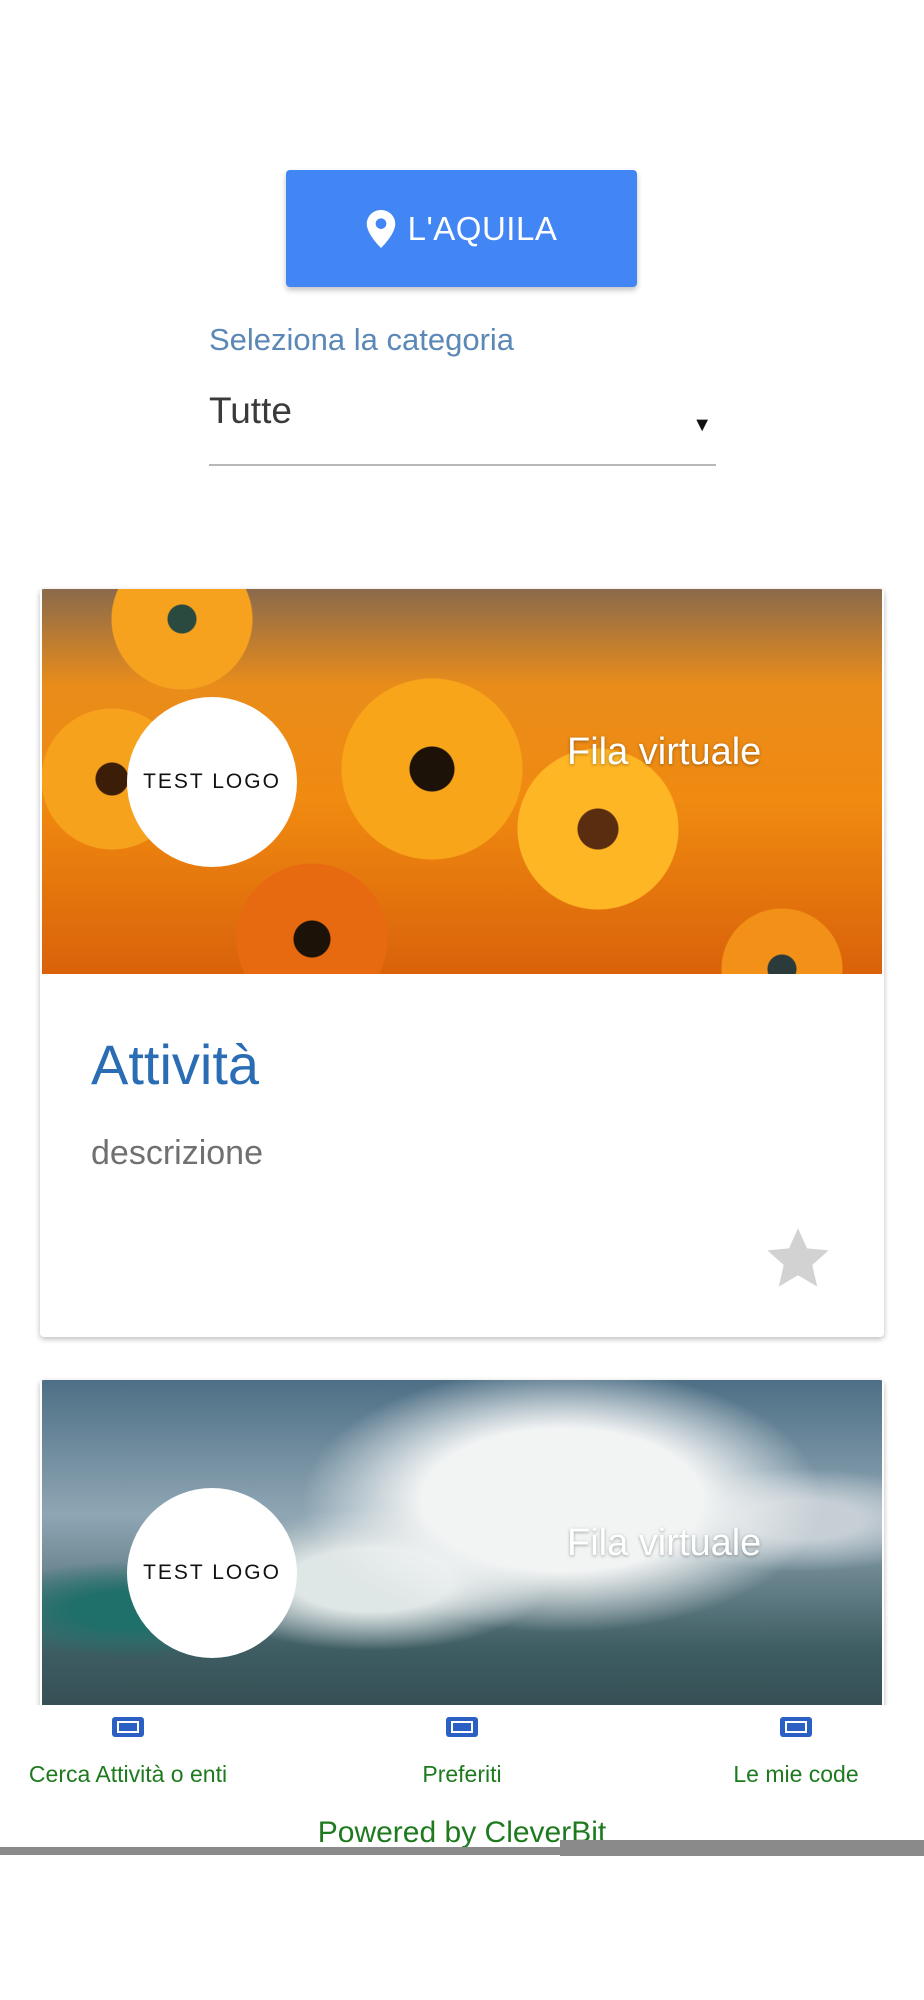 The height and width of the screenshot is (2000, 924). What do you see at coordinates (462, 1751) in the screenshot?
I see `nav-item-favorites: Preferiti` at bounding box center [462, 1751].